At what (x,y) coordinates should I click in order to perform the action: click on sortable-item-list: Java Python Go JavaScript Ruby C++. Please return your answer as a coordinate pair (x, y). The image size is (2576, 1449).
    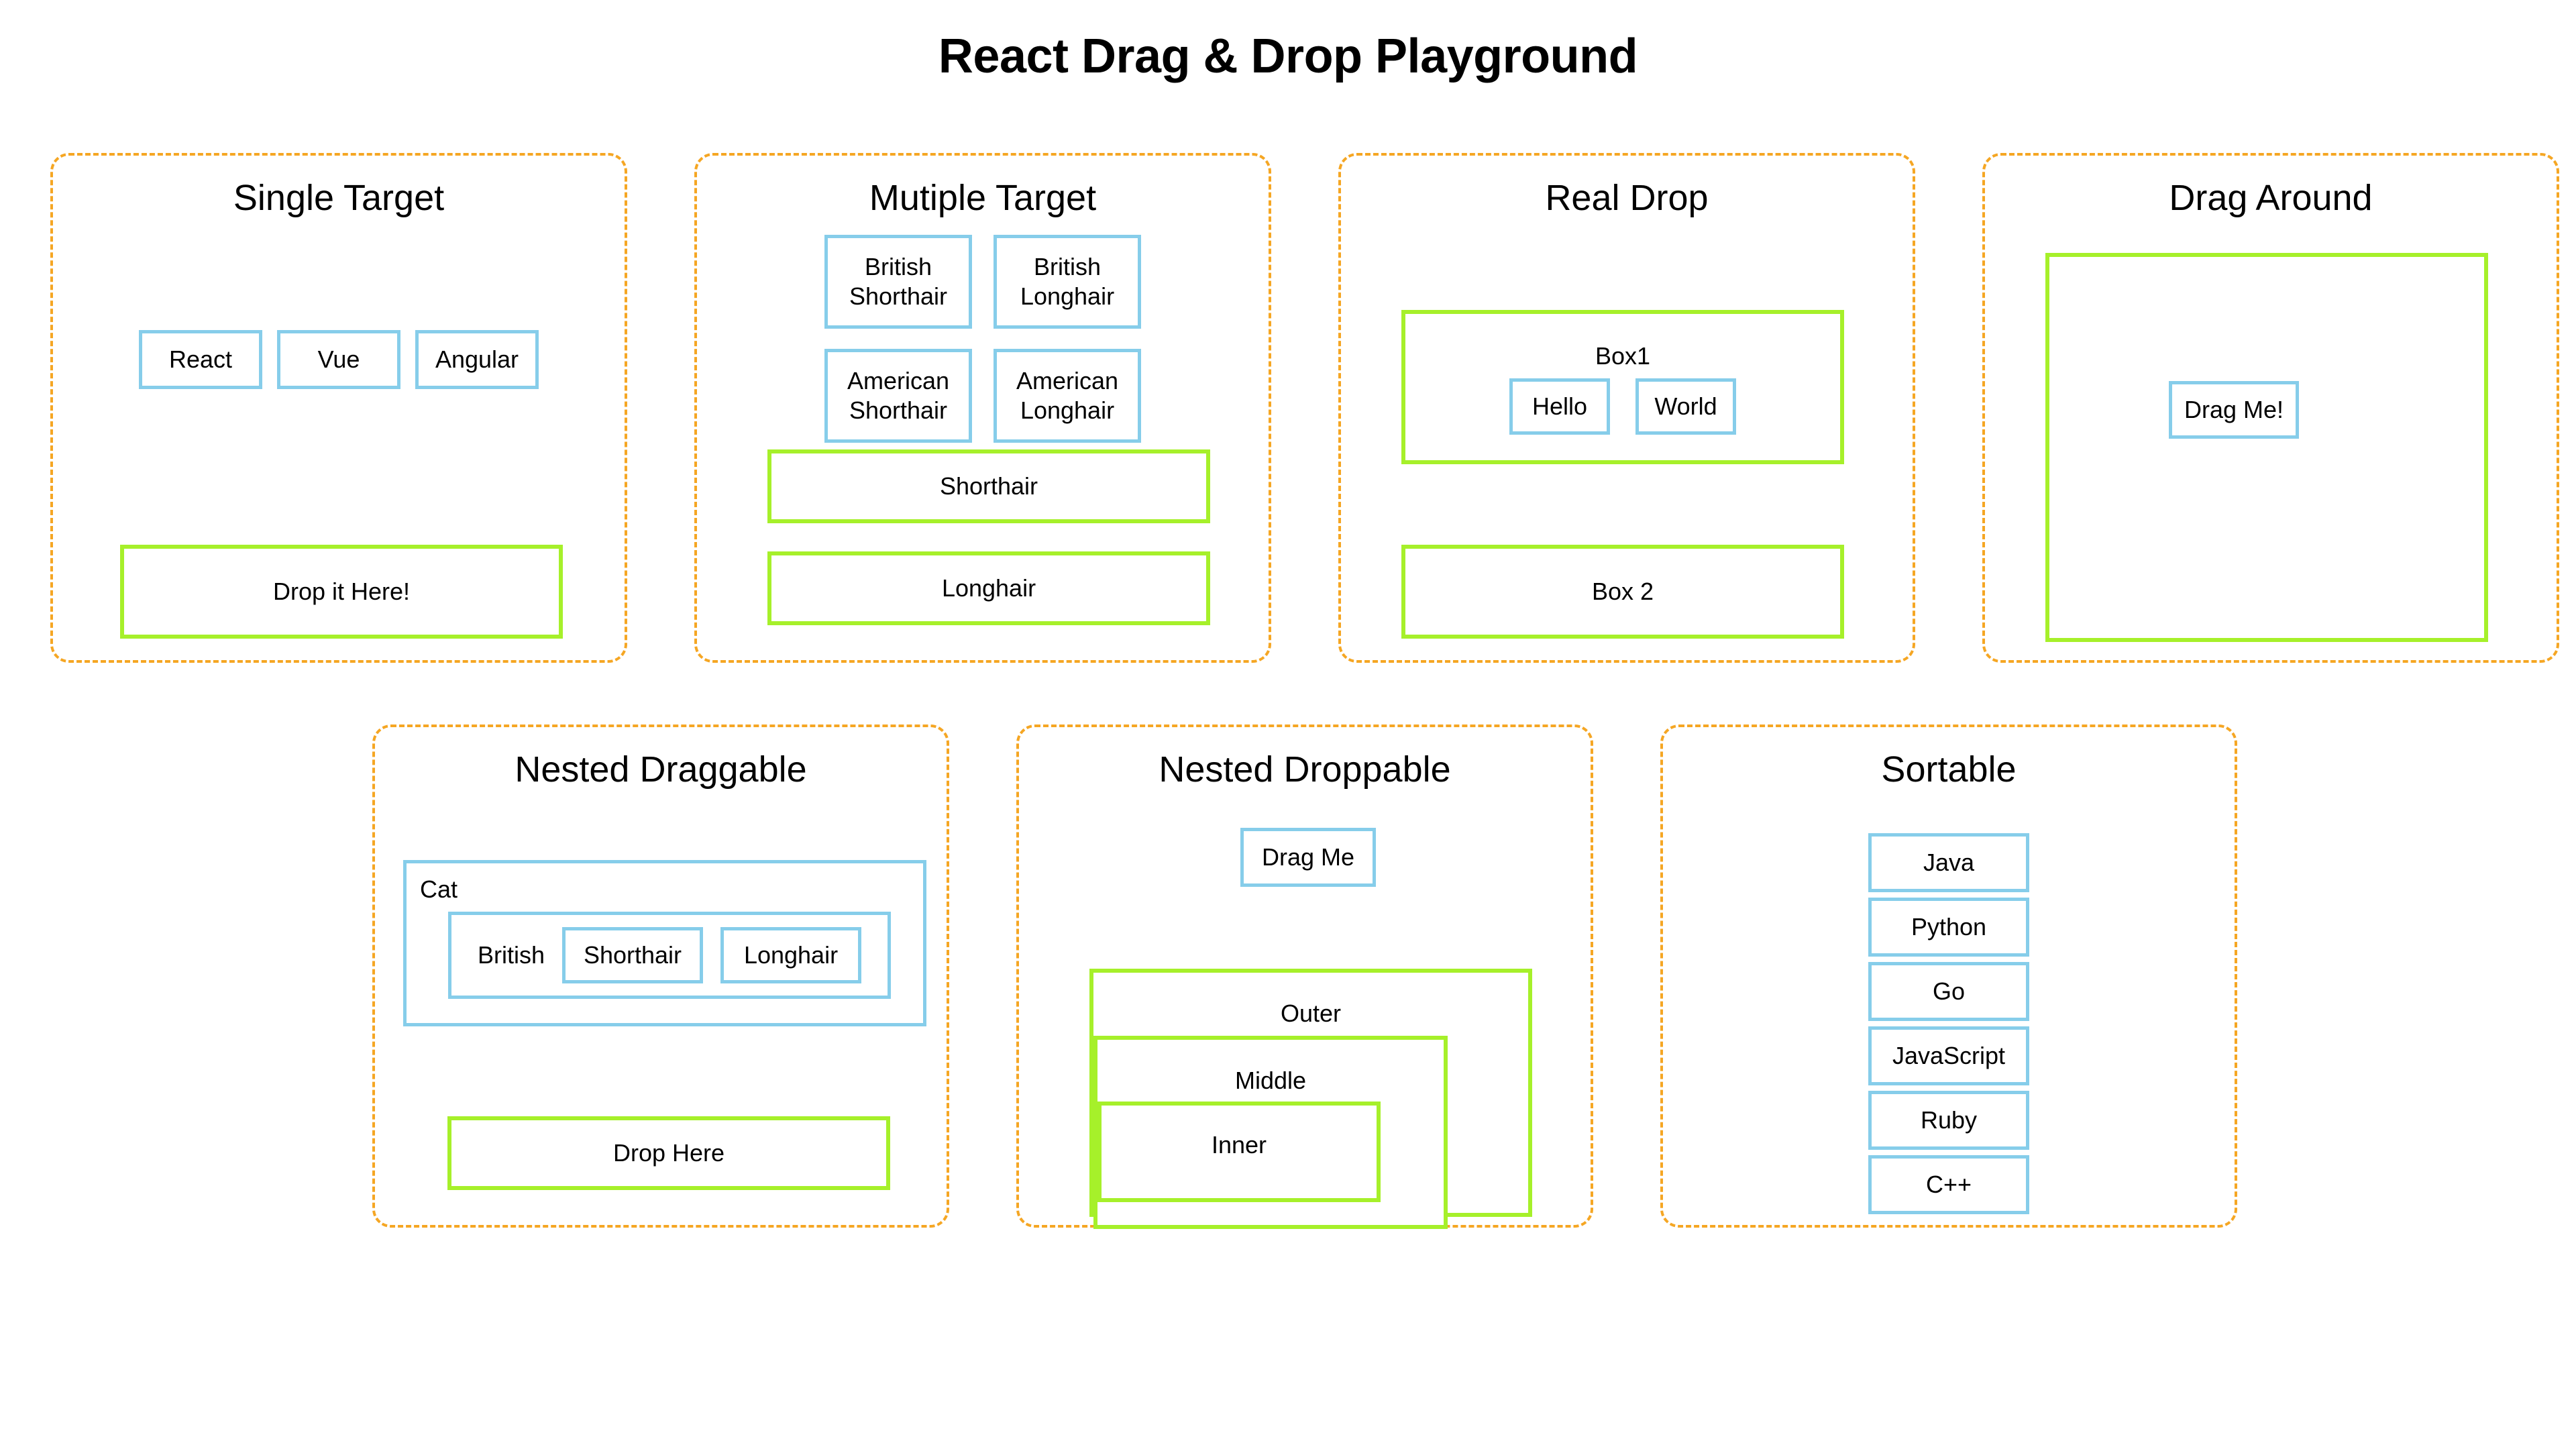
    Looking at the image, I should click on (1949, 1023).